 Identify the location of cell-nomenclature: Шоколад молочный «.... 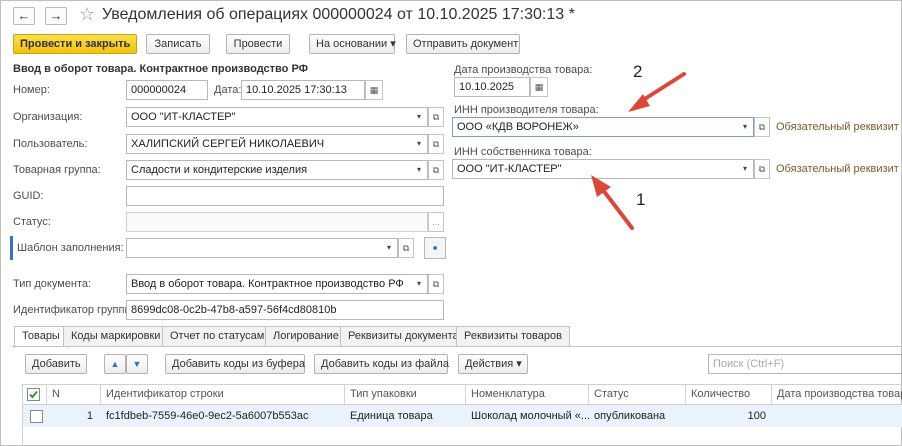
(530, 416).